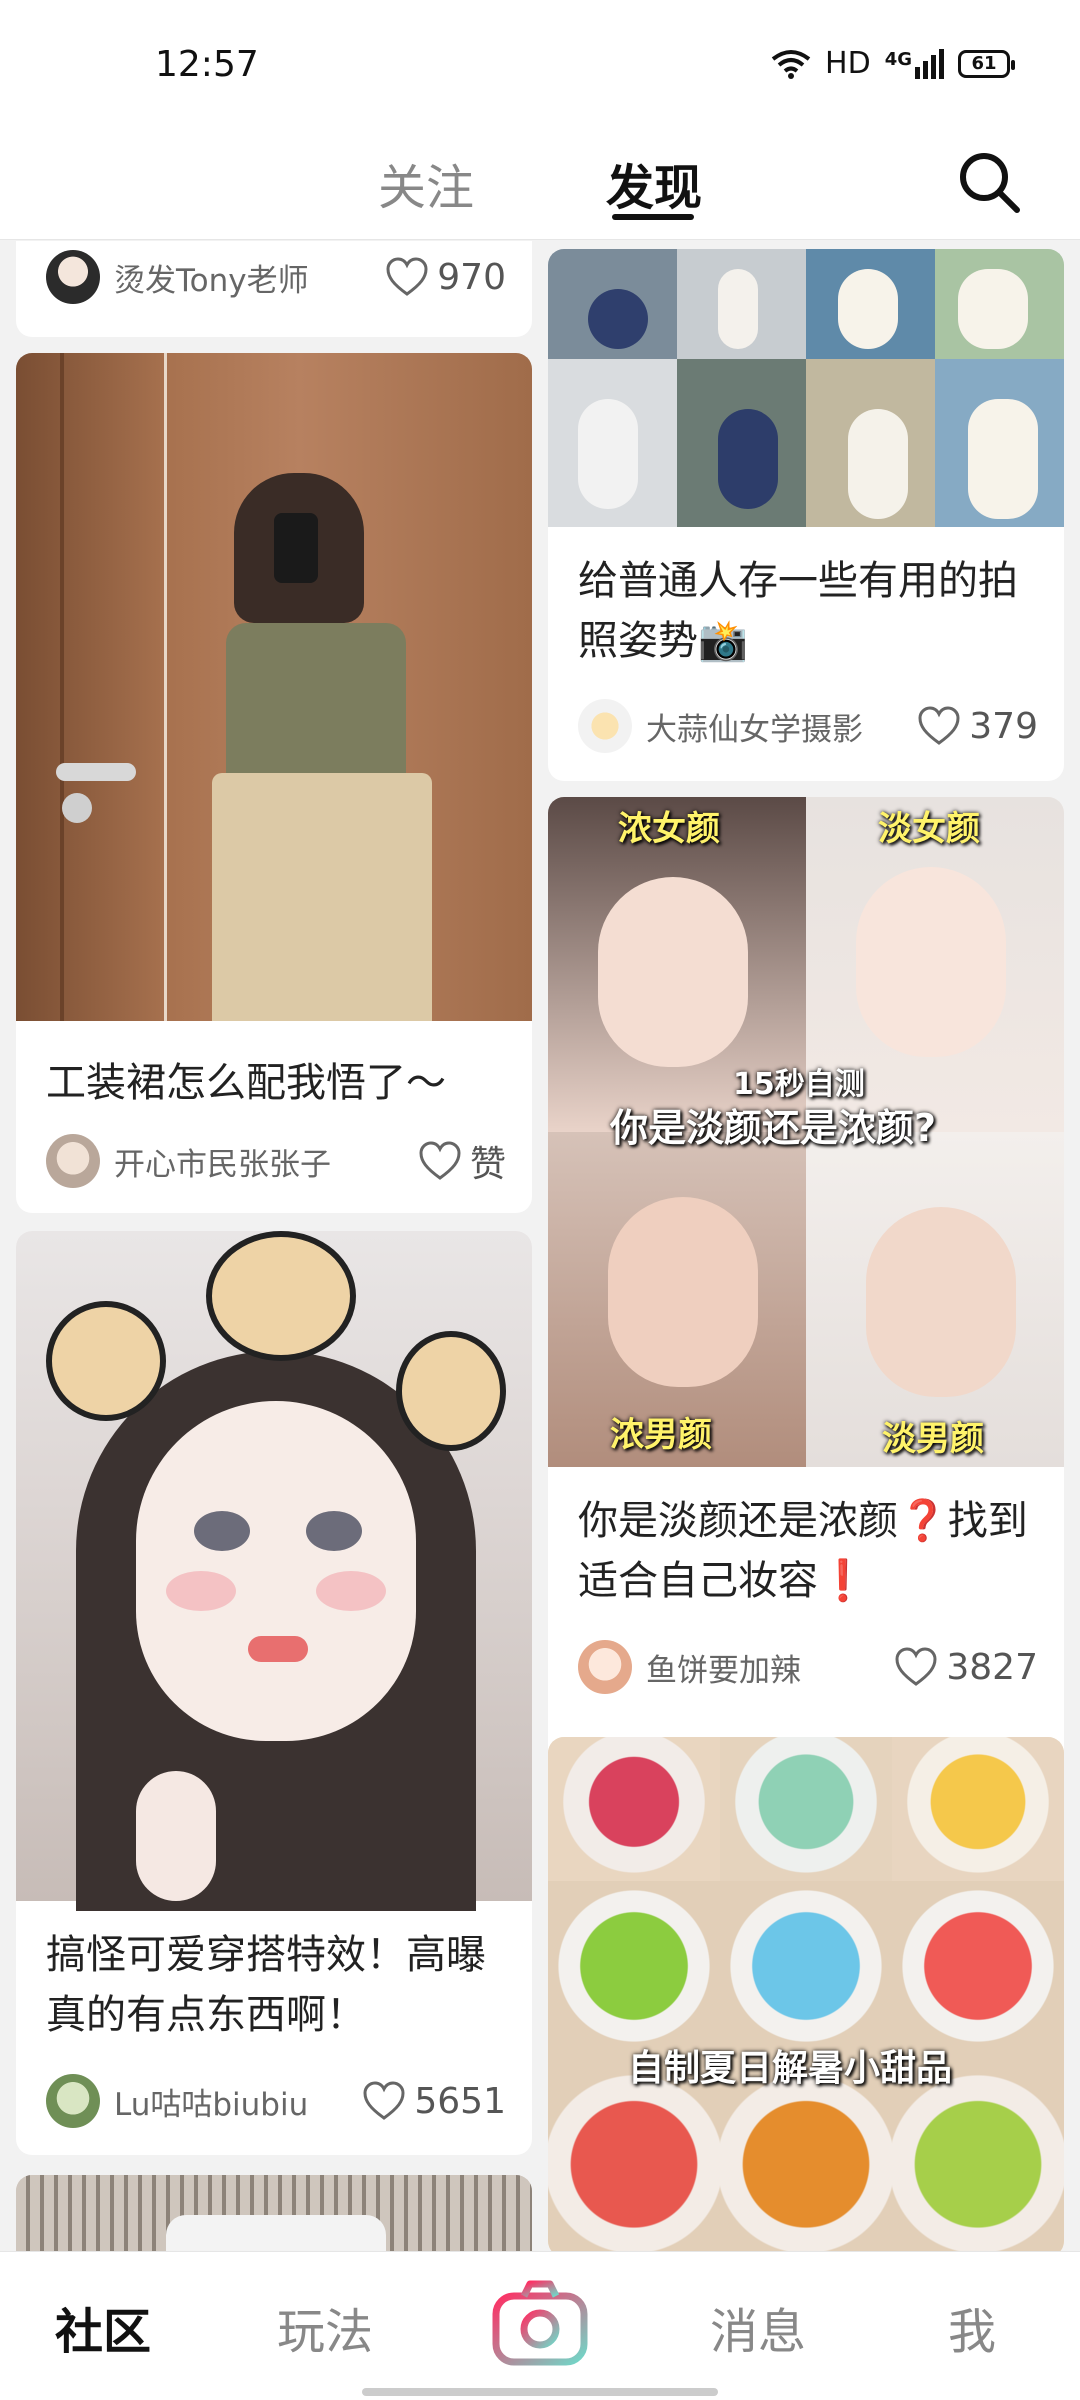  I want to click on top-nav: 关注 发现, so click(540, 185).